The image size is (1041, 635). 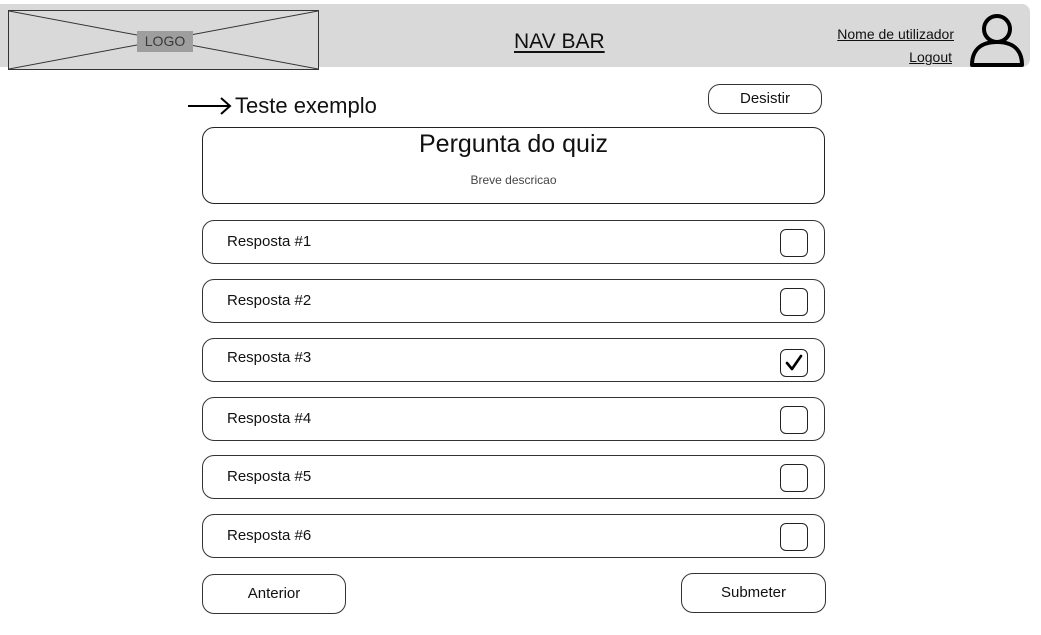 What do you see at coordinates (269, 357) in the screenshot?
I see `answer-label: Resposta #3` at bounding box center [269, 357].